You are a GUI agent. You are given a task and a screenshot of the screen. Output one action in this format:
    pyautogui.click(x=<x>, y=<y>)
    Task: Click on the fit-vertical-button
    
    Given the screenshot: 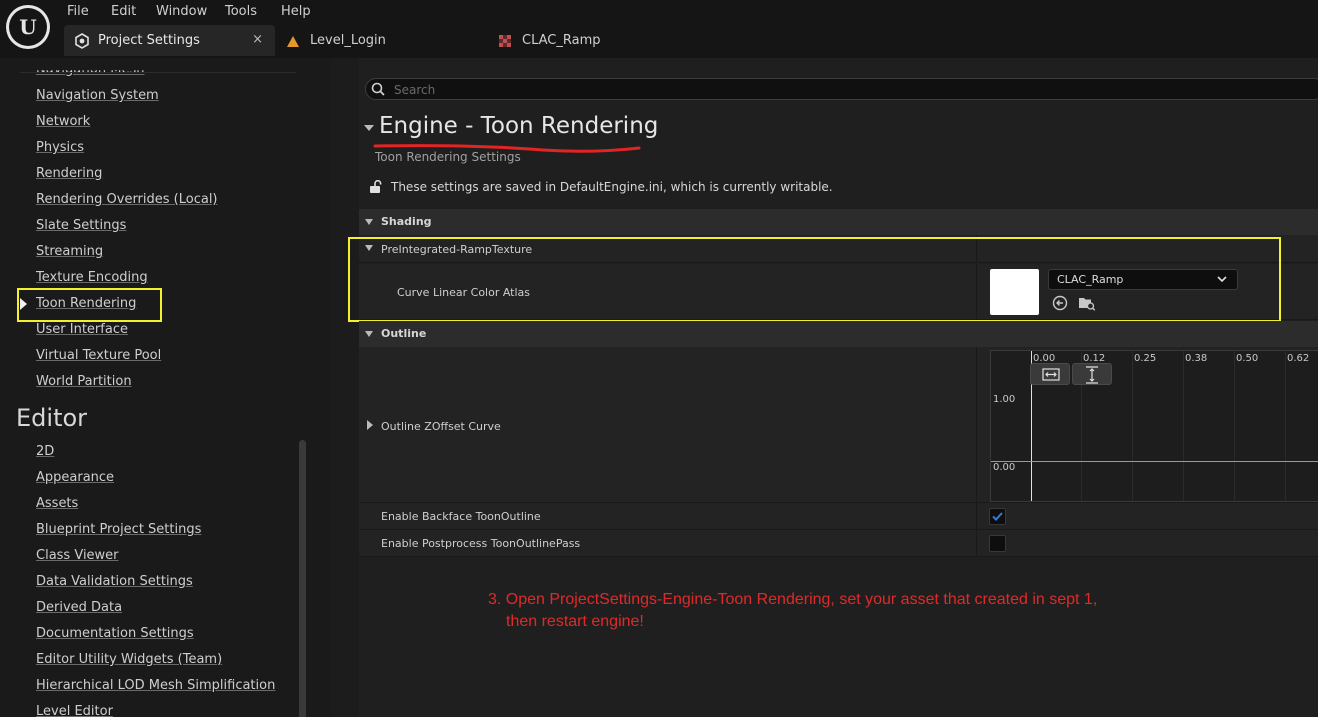 What is the action you would take?
    pyautogui.click(x=1092, y=374)
    